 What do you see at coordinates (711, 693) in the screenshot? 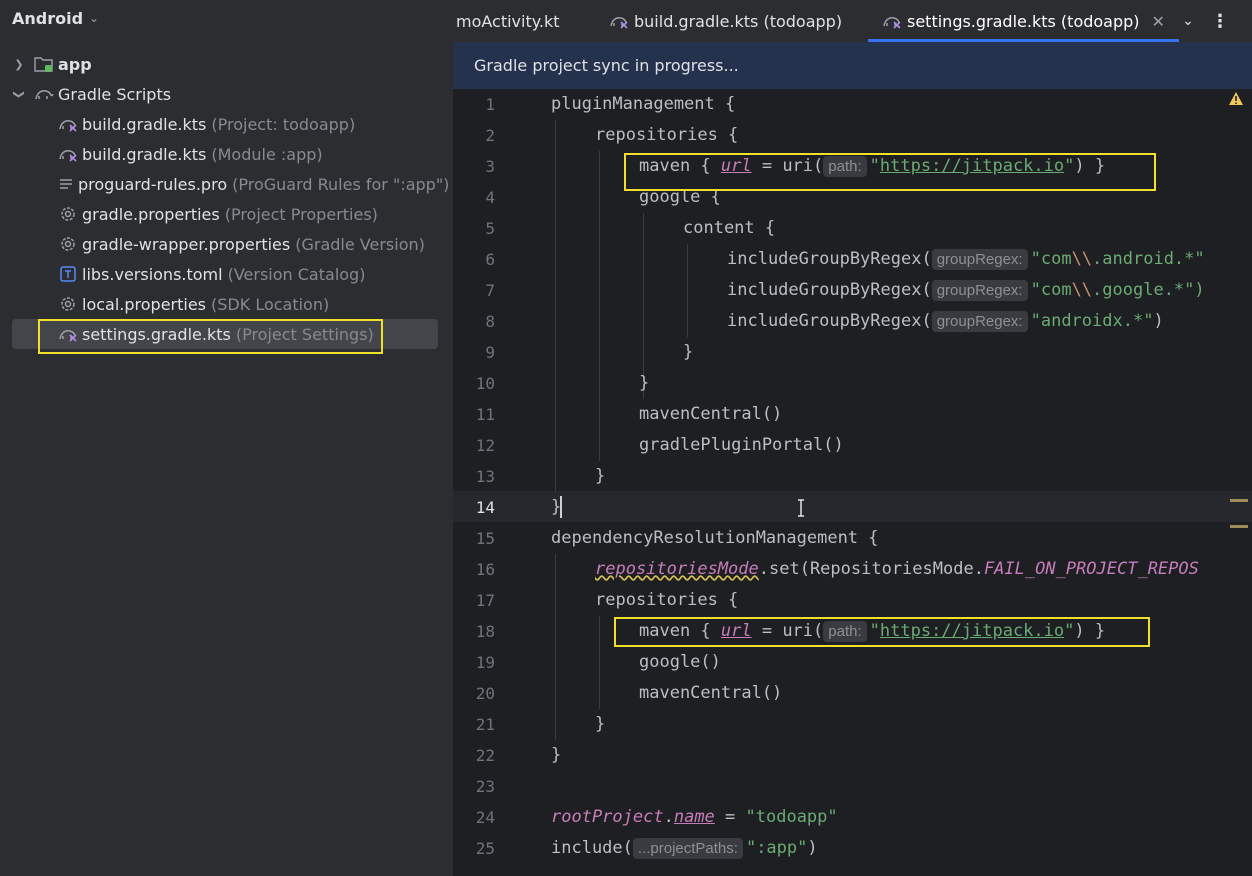
I see `code-line-20: mavenCentral()` at bounding box center [711, 693].